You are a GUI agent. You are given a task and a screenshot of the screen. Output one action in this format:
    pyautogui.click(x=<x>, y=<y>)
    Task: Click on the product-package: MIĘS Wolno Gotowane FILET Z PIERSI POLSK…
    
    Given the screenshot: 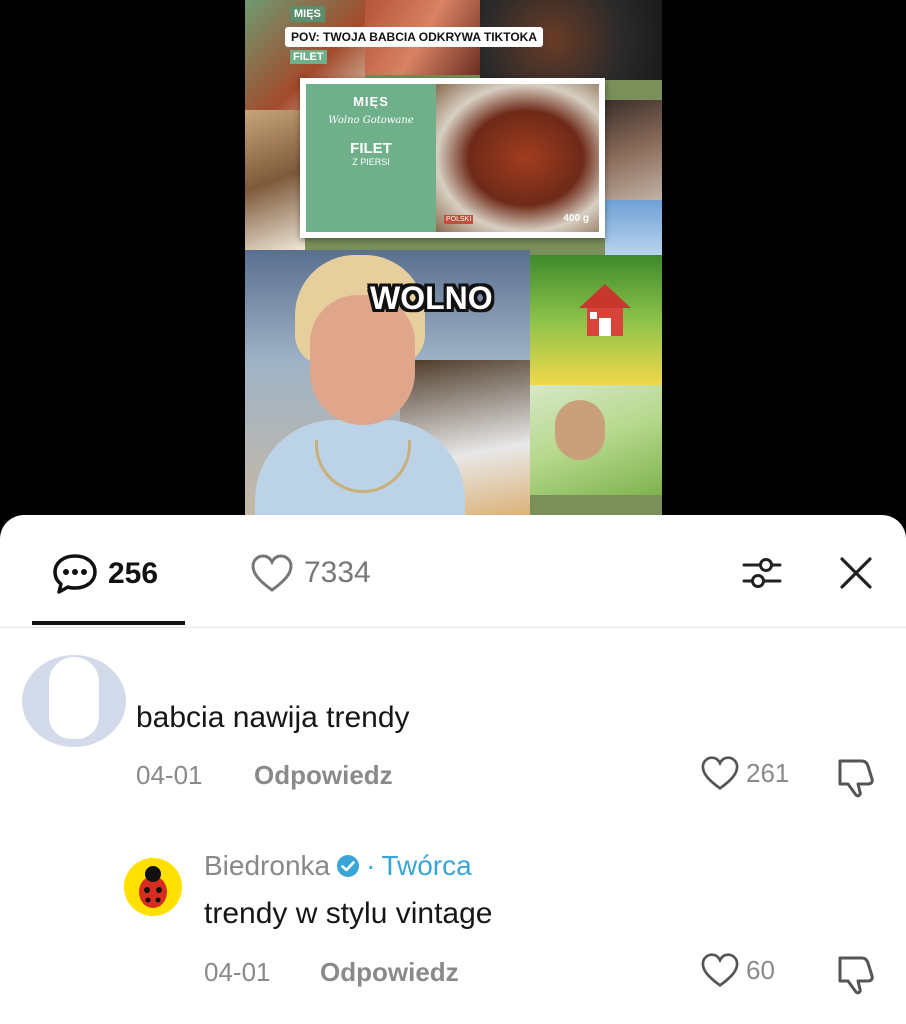 What is the action you would take?
    pyautogui.click(x=452, y=158)
    